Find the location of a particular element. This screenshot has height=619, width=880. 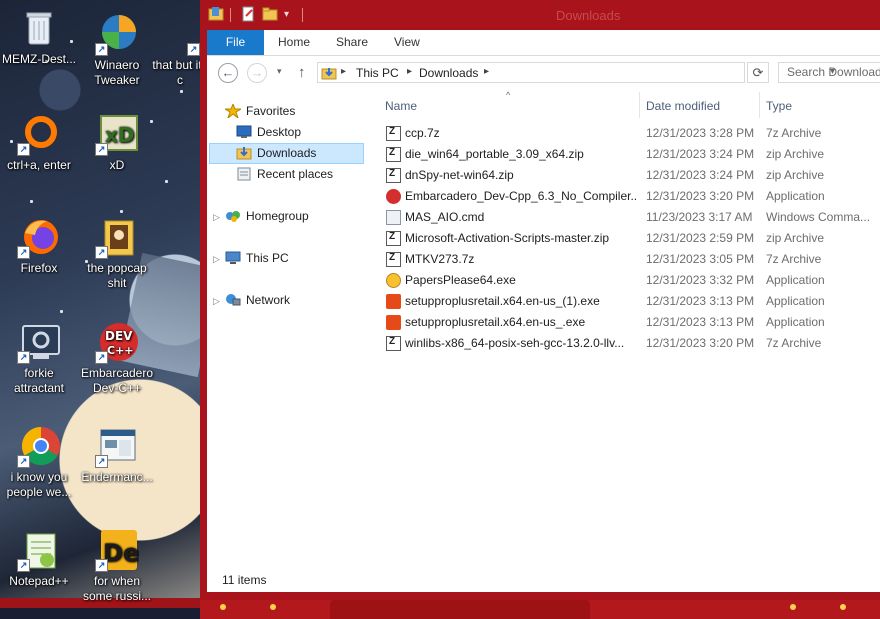

desktop-icon-devcpp: DEV C++ ↗ Embarcadero Dev-C++ is located at coordinates (117, 358).